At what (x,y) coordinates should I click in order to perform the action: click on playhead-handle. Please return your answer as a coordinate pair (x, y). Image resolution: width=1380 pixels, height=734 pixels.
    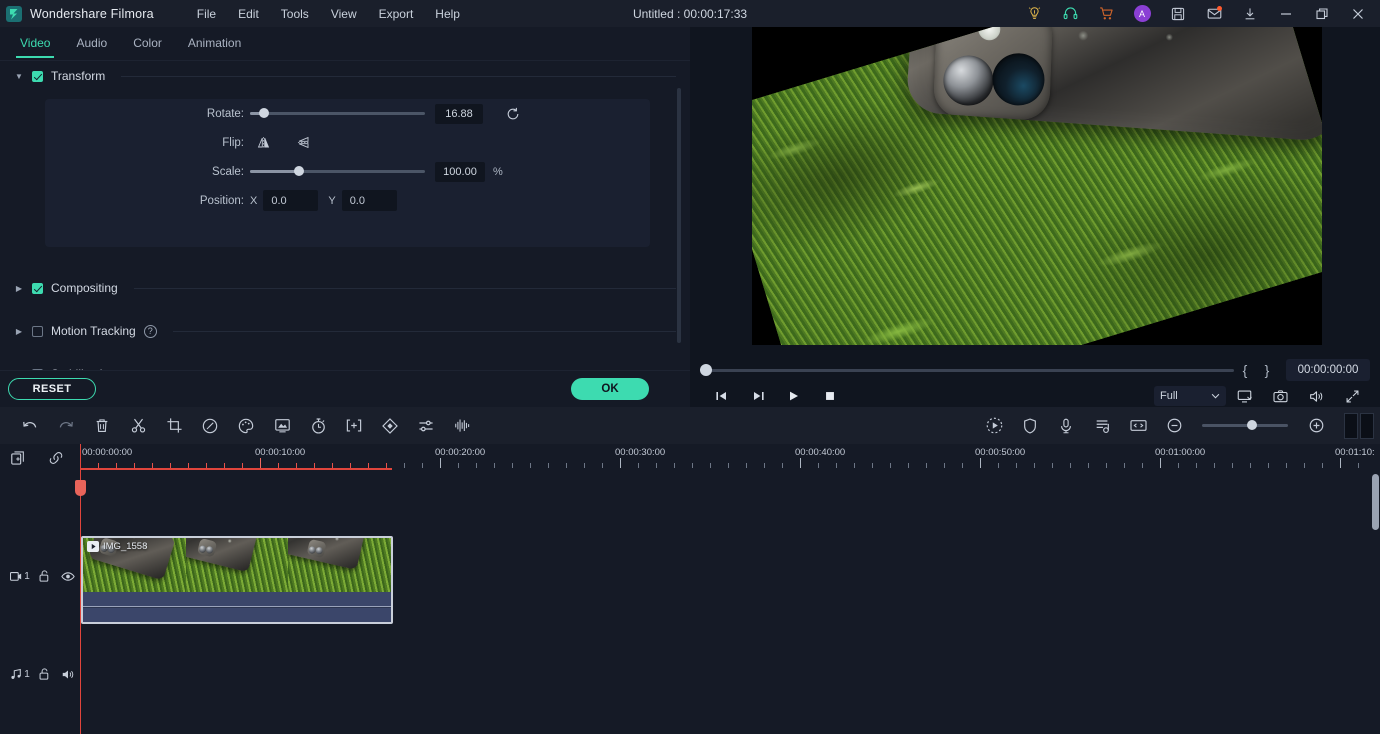
    Looking at the image, I should click on (80, 488).